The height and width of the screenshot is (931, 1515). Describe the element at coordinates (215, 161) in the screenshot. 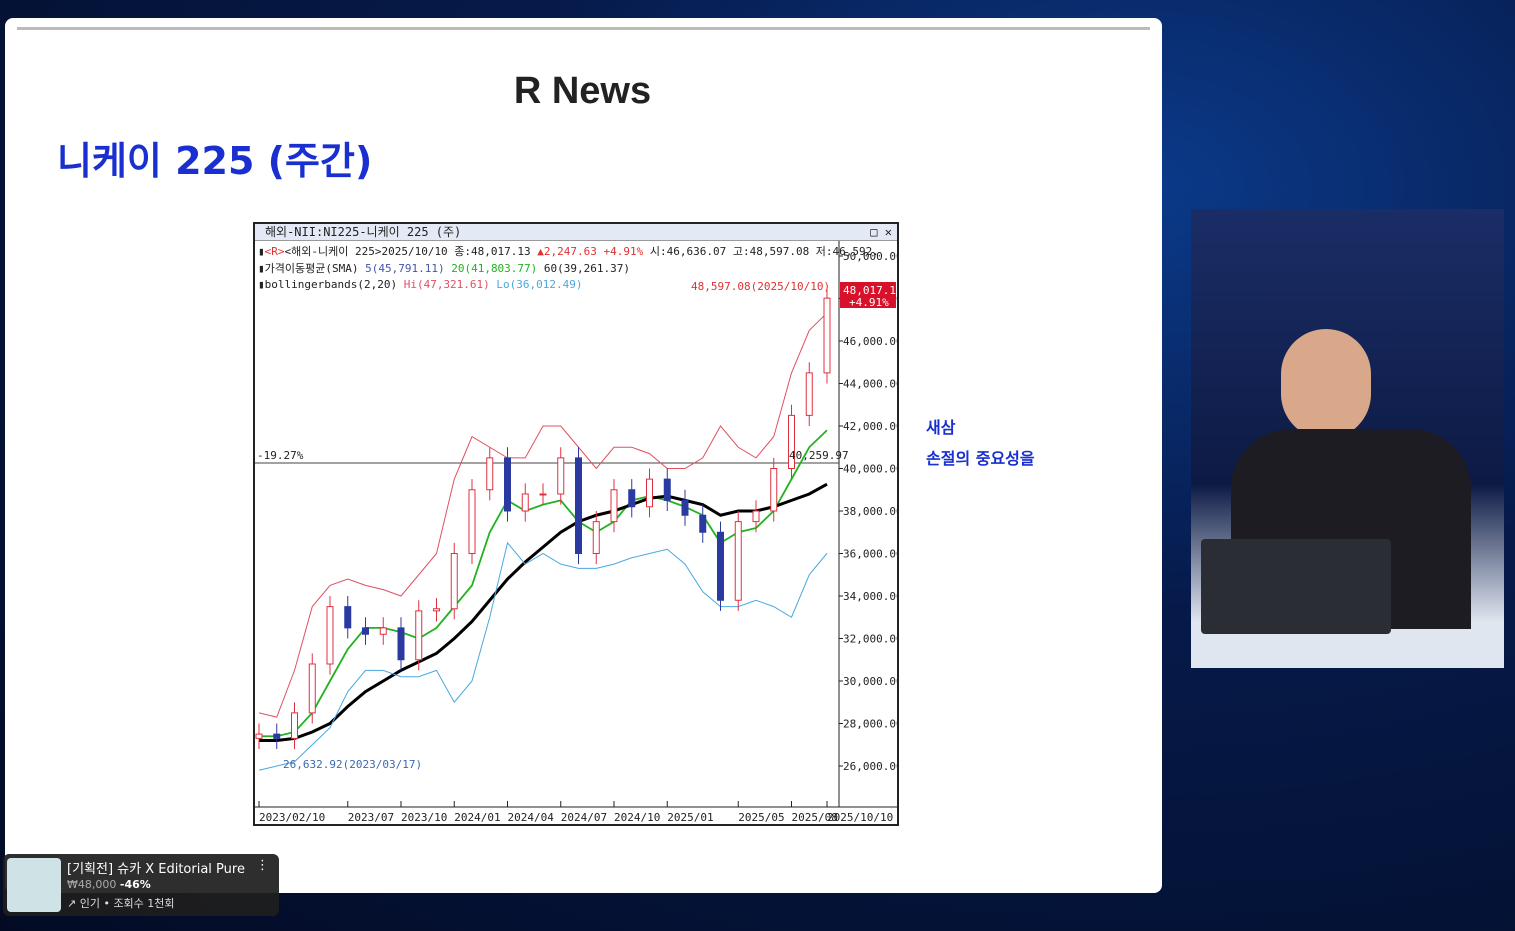

I see `slide-subtitle: 니케이 225 (주간)` at that location.